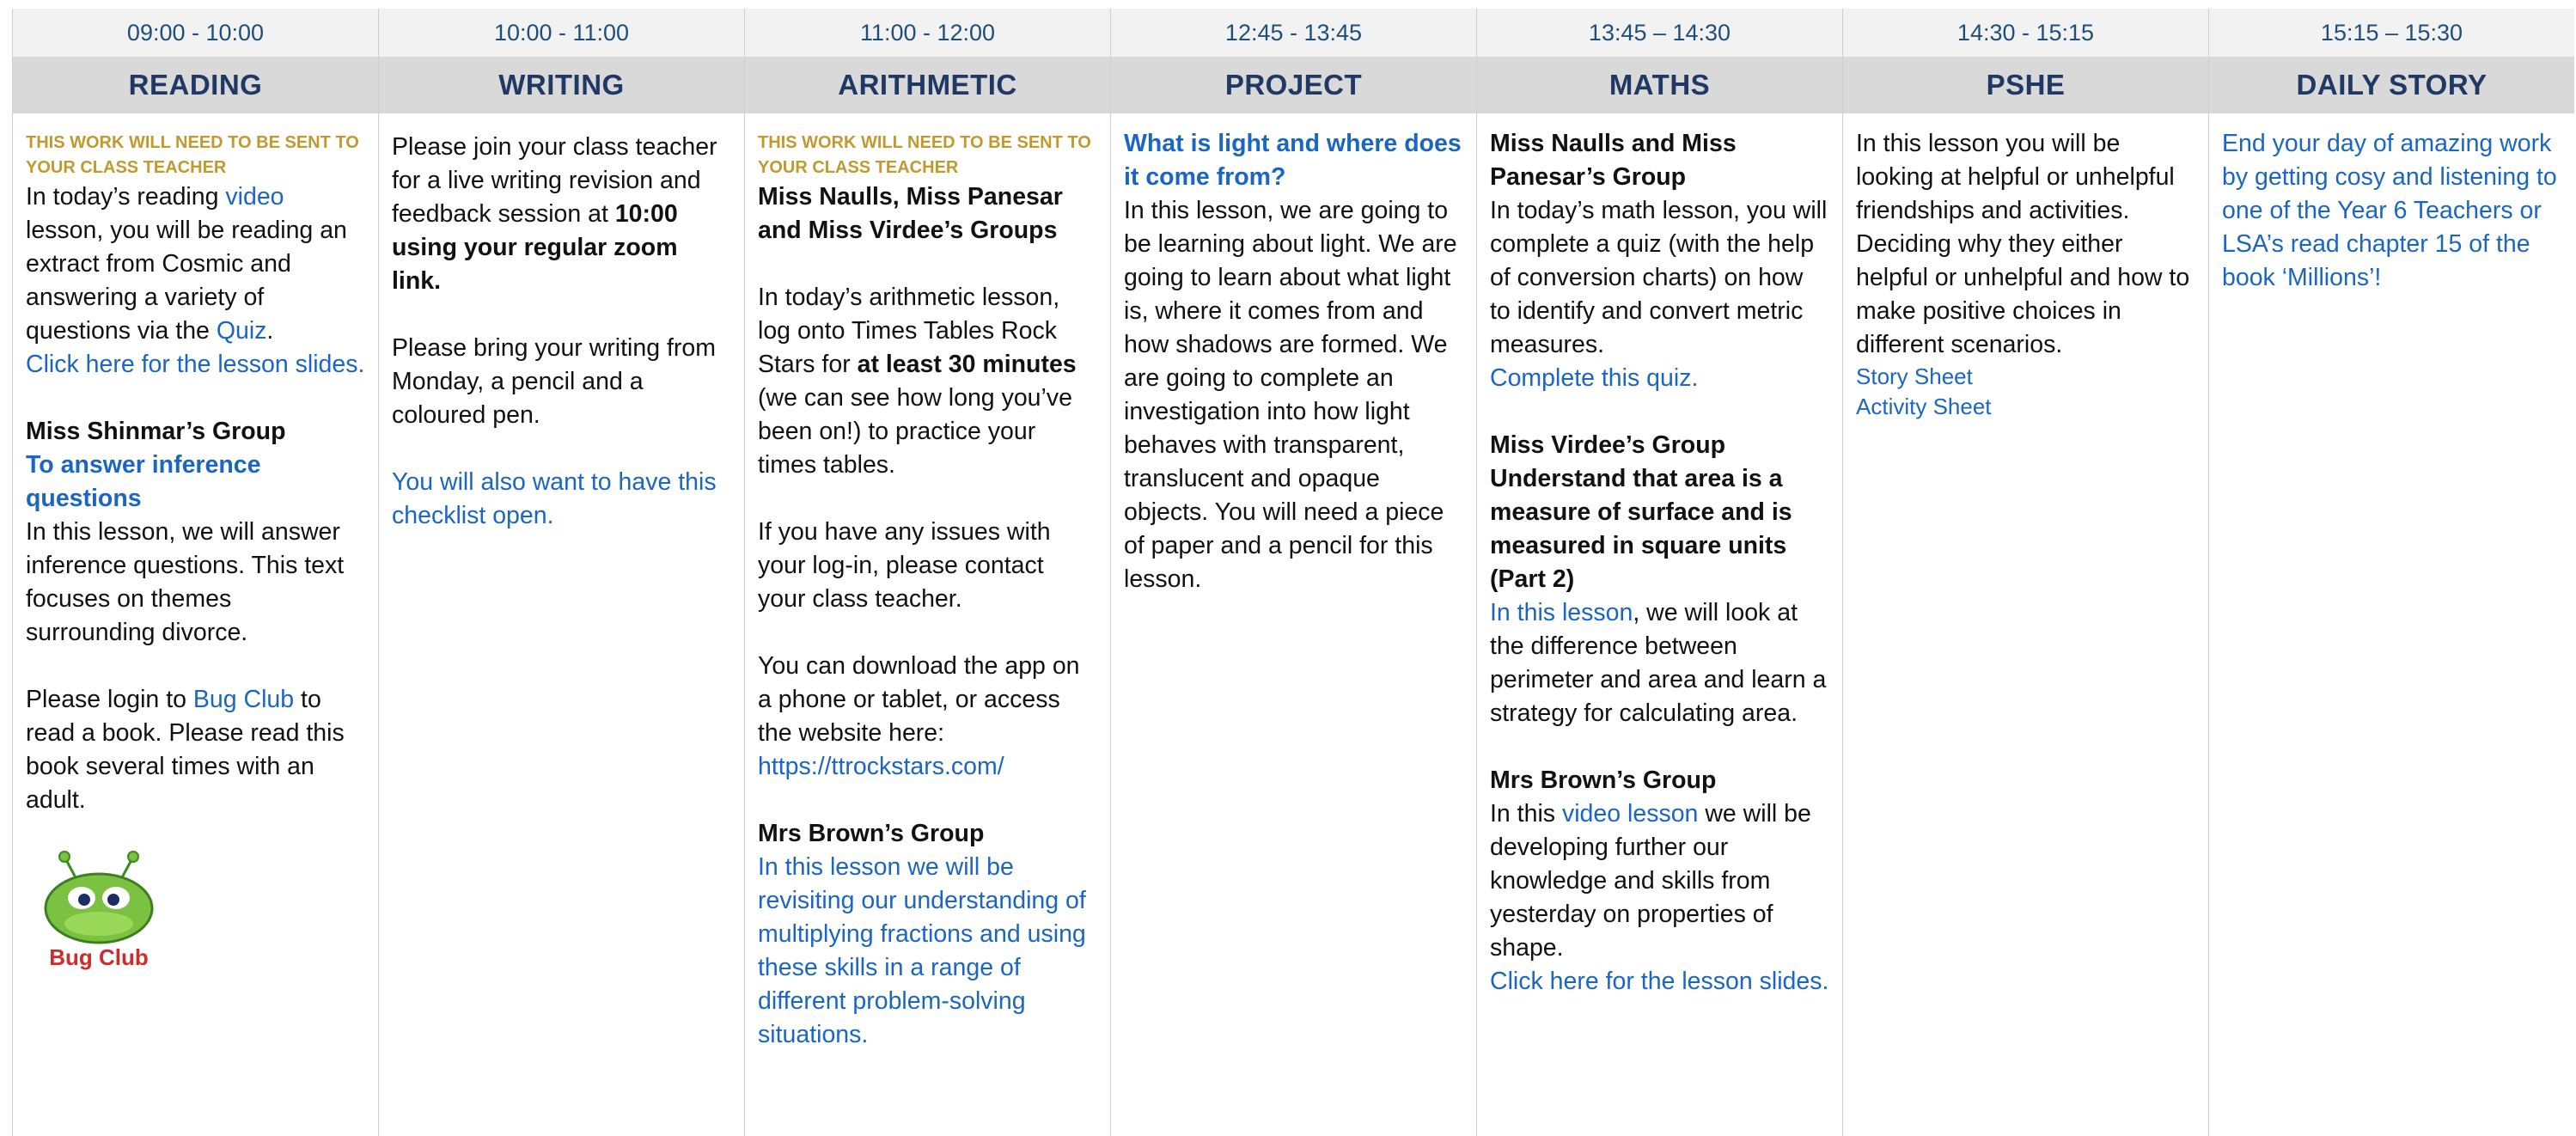 Image resolution: width=2576 pixels, height=1136 pixels. What do you see at coordinates (195, 85) in the screenshot?
I see `subject-heading: READING` at bounding box center [195, 85].